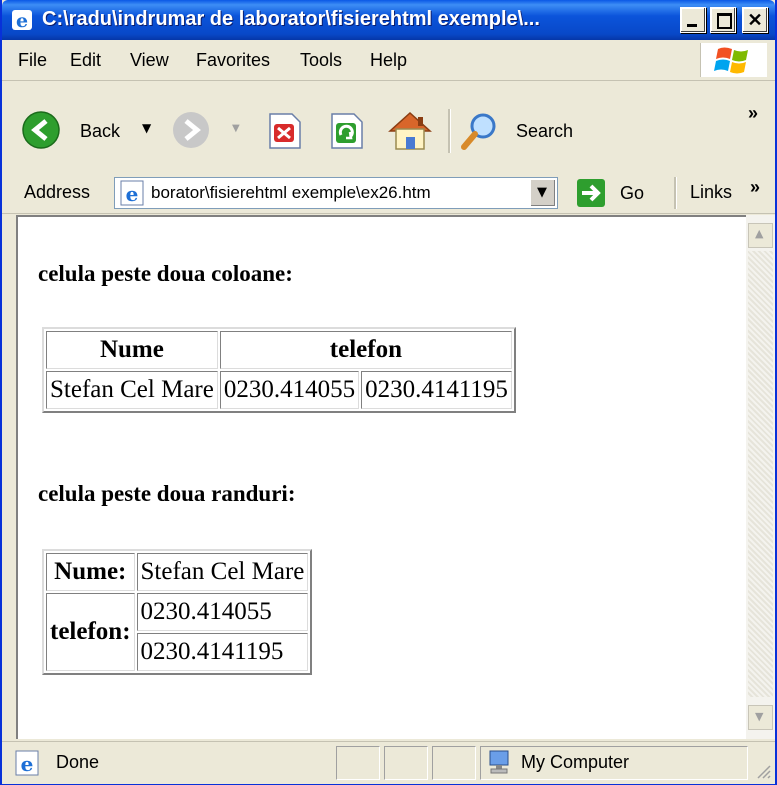 The image size is (777, 785). I want to click on status-bar: e Done My Computer, so click(388, 762).